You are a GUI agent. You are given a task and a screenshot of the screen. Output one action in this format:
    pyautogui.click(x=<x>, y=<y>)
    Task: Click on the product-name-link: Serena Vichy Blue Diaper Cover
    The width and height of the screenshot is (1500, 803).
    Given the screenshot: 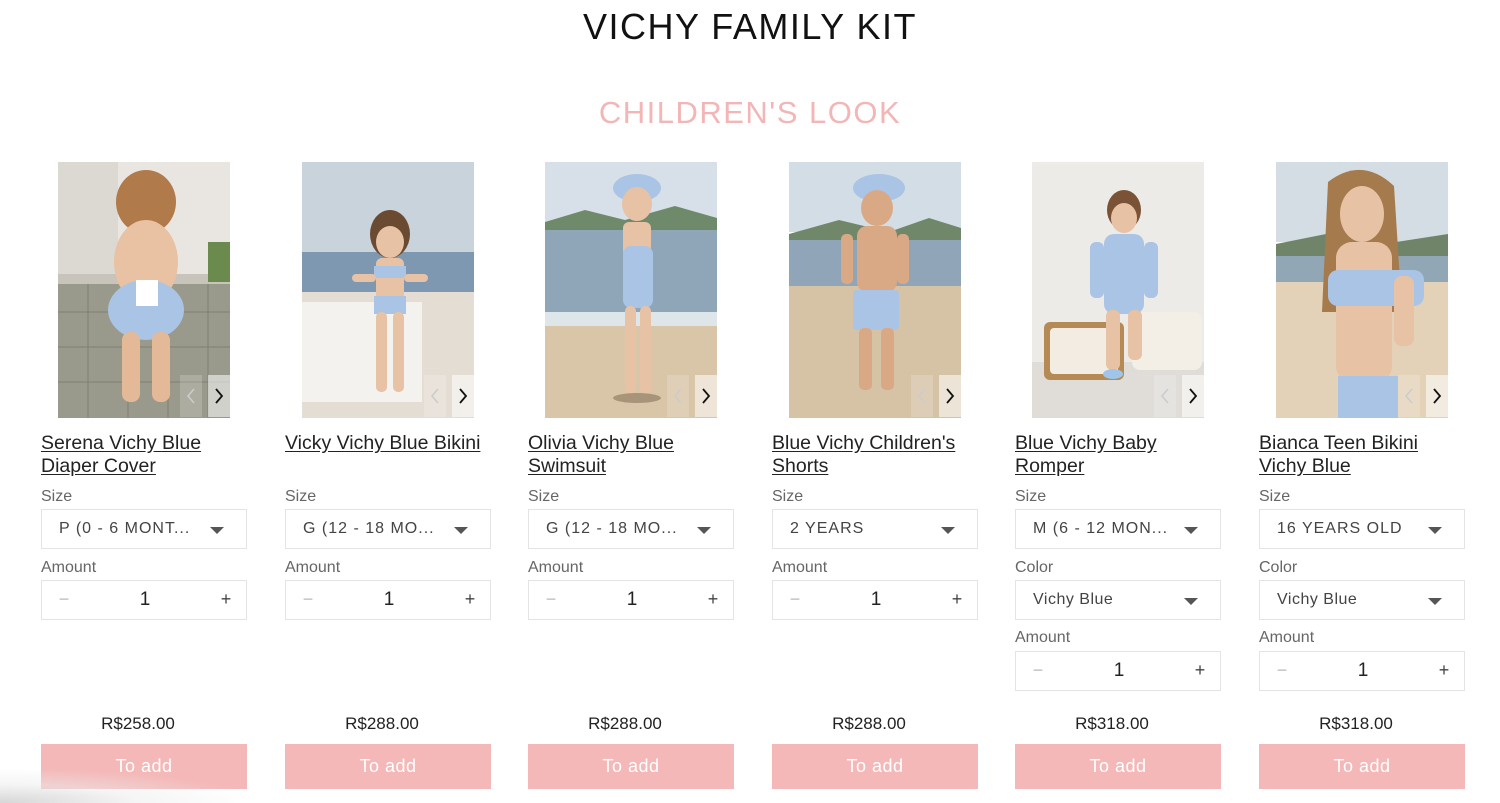 What is the action you would take?
    pyautogui.click(x=144, y=455)
    